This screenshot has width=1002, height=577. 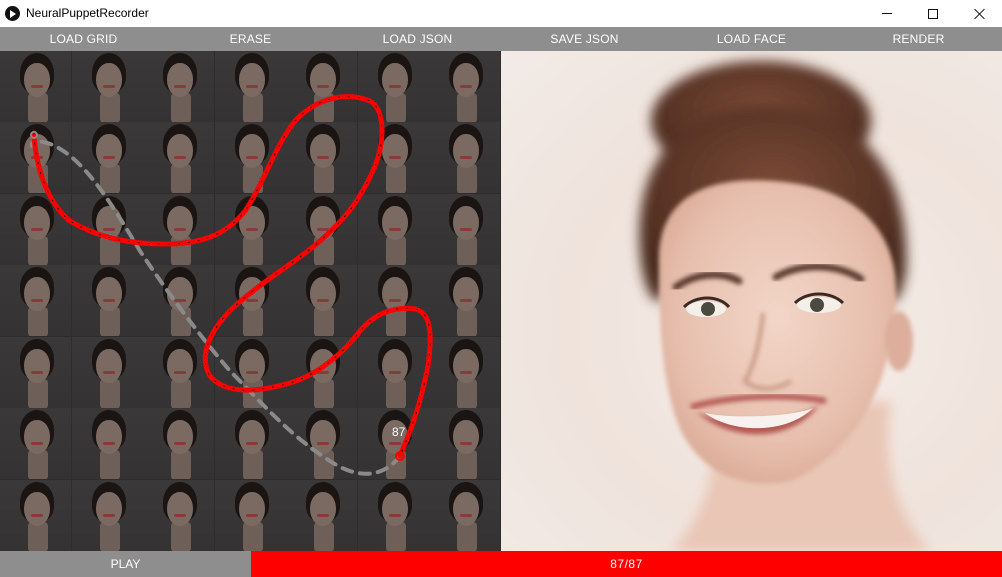 I want to click on close-icon, so click(x=979, y=14).